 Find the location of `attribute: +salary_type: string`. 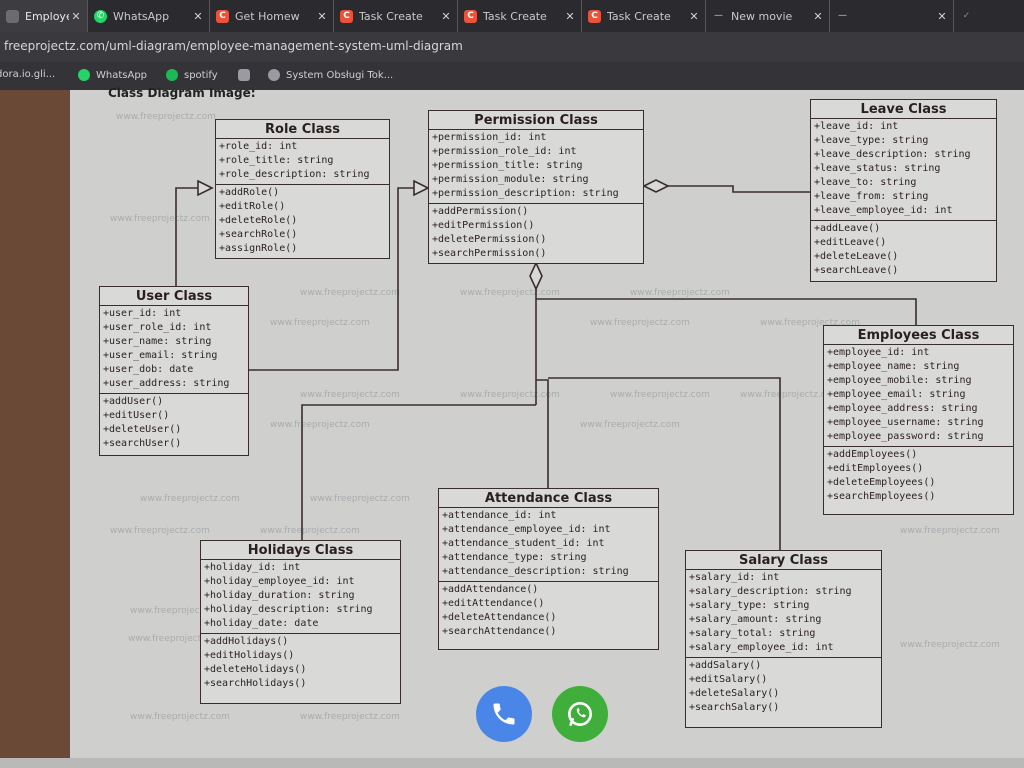

attribute: +salary_type: string is located at coordinates (749, 605).